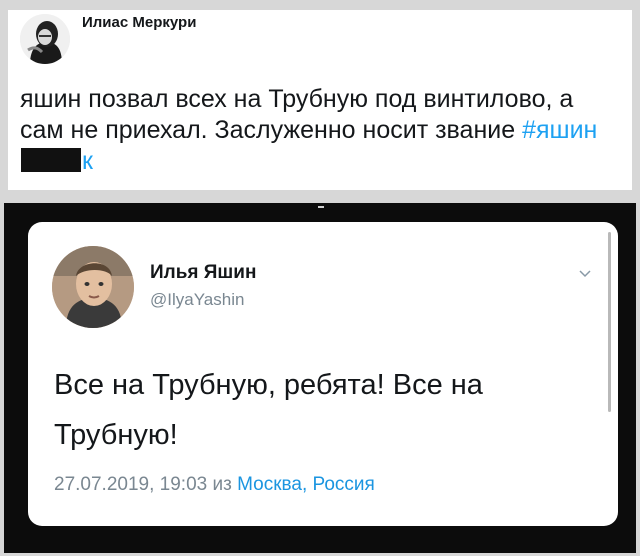 The width and height of the screenshot is (640, 556). What do you see at coordinates (560, 130) in the screenshot?
I see `hashtag-start: #яшин` at bounding box center [560, 130].